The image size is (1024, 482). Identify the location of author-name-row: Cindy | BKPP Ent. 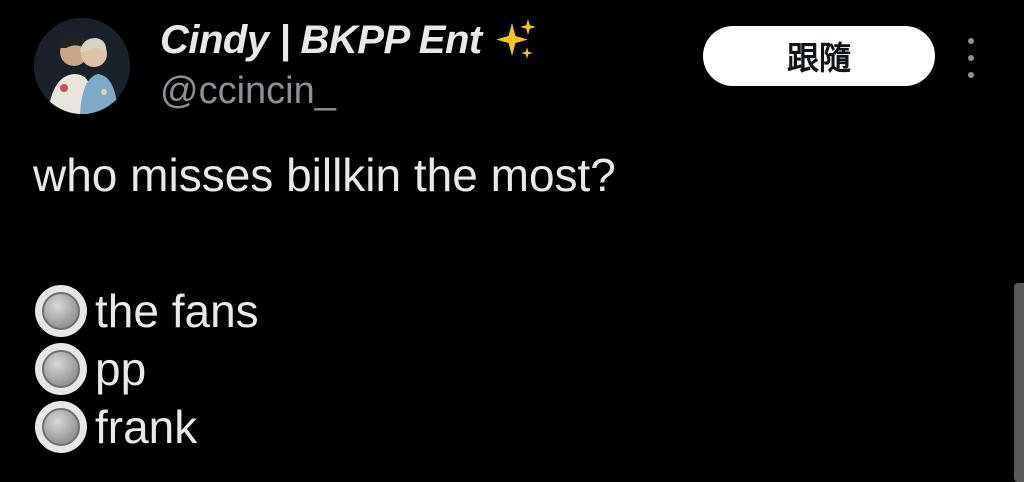
(349, 40).